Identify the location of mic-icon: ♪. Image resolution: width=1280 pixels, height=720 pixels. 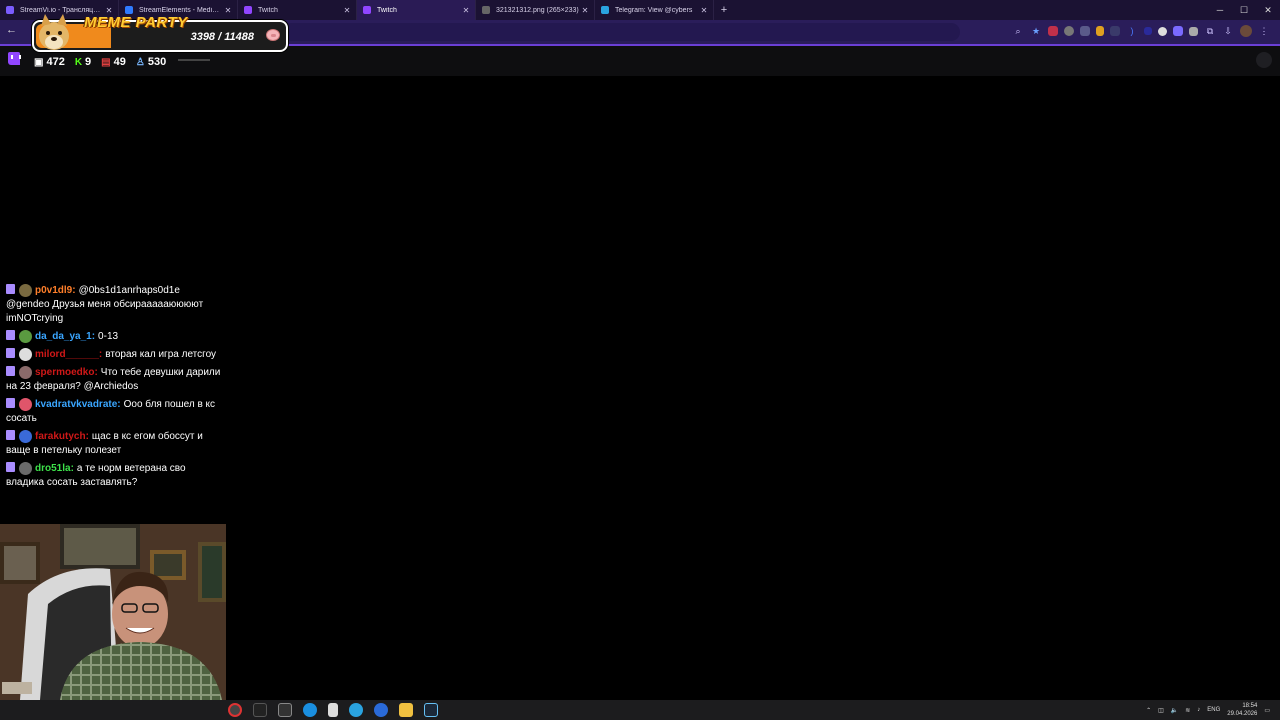
(1198, 710).